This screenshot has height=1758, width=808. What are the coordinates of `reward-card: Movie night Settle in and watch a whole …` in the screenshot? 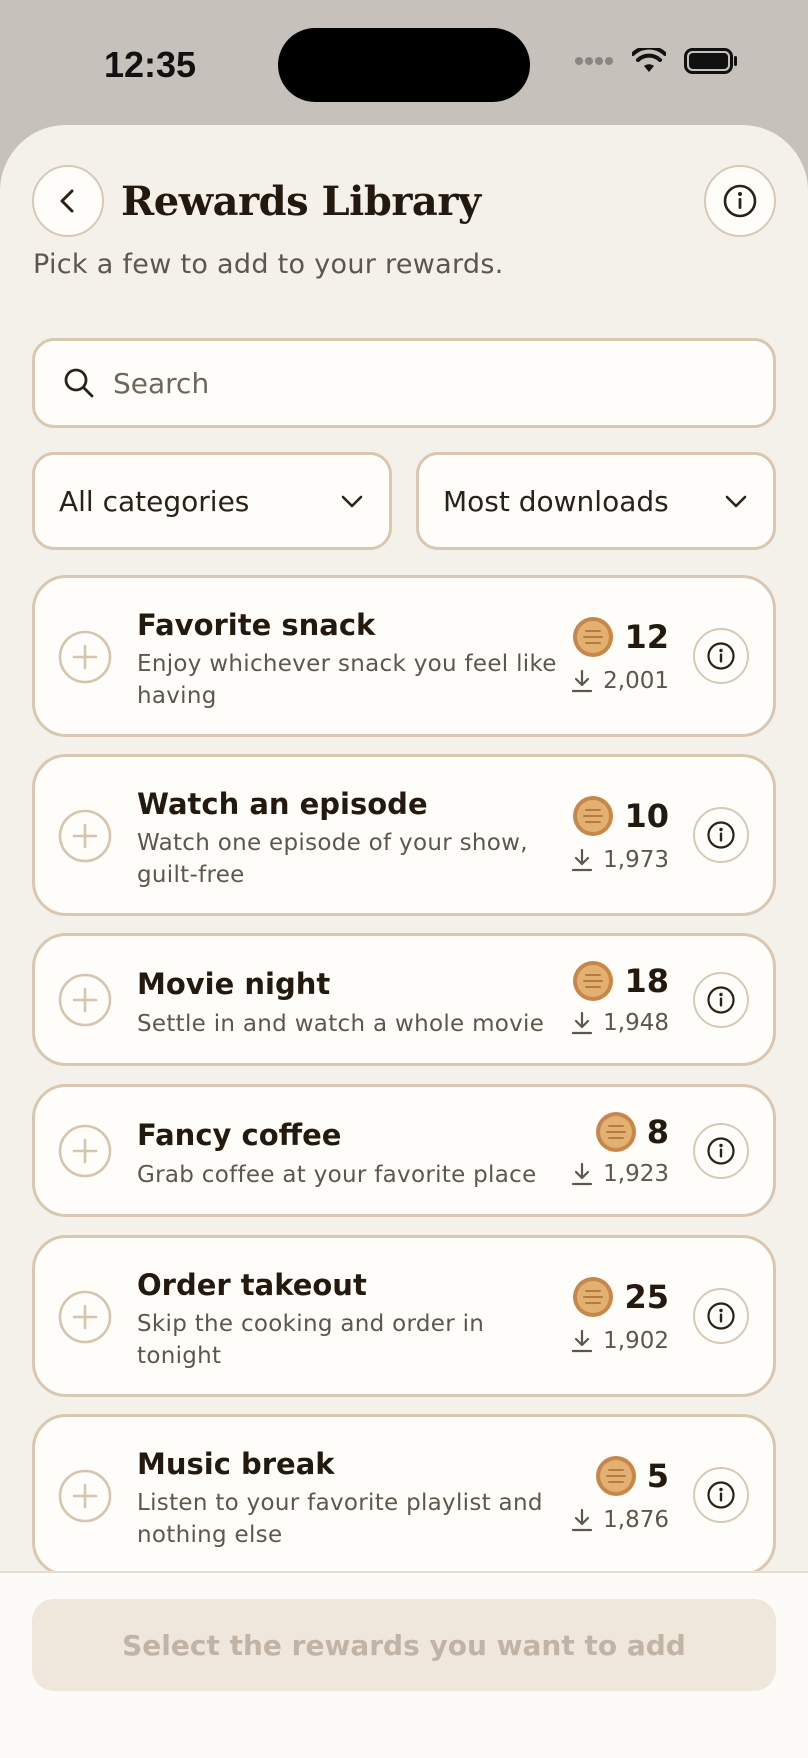 It's located at (404, 999).